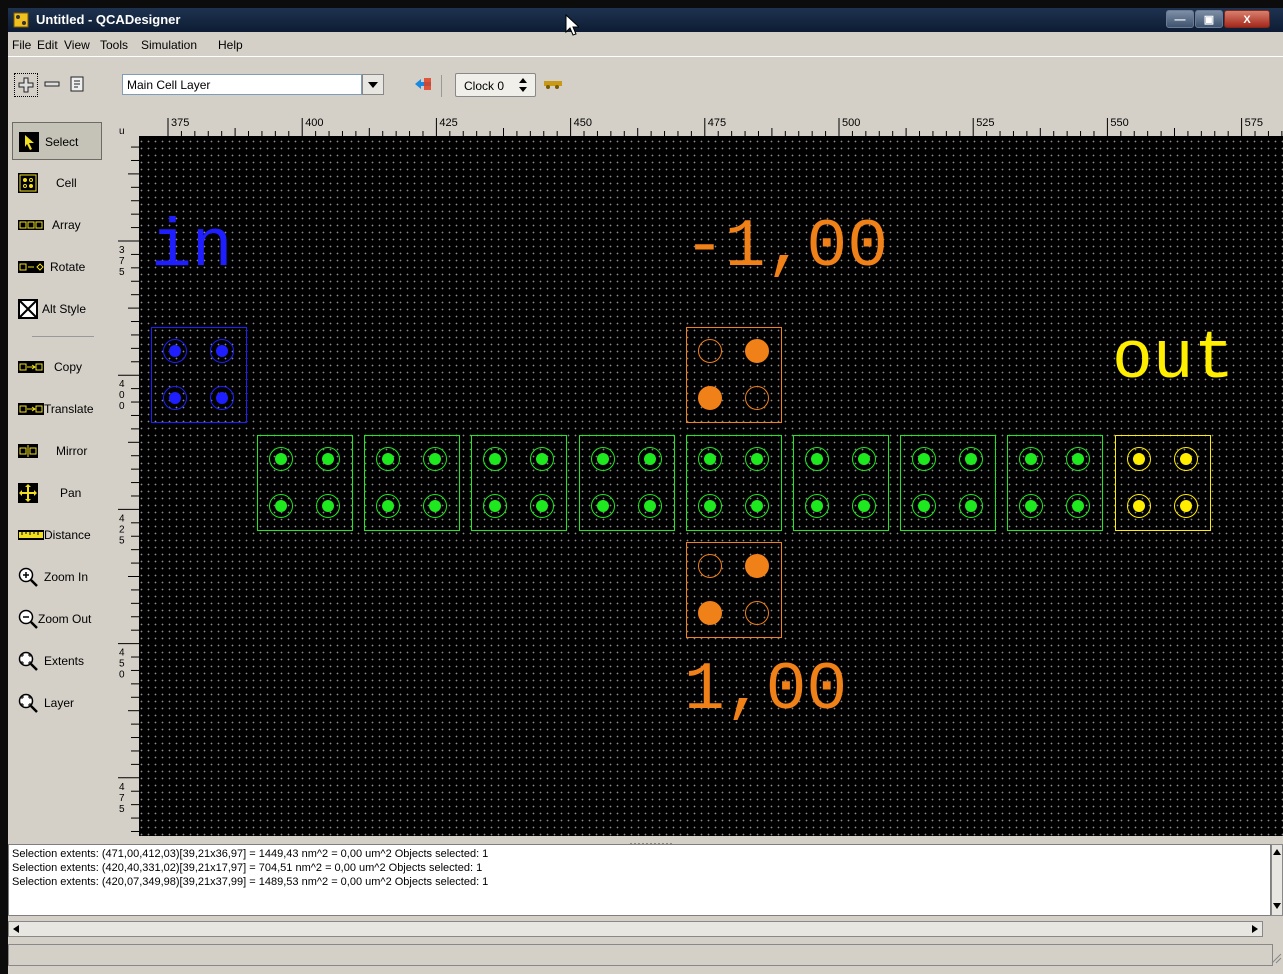  I want to click on layer-select-dropdown, so click(373, 84).